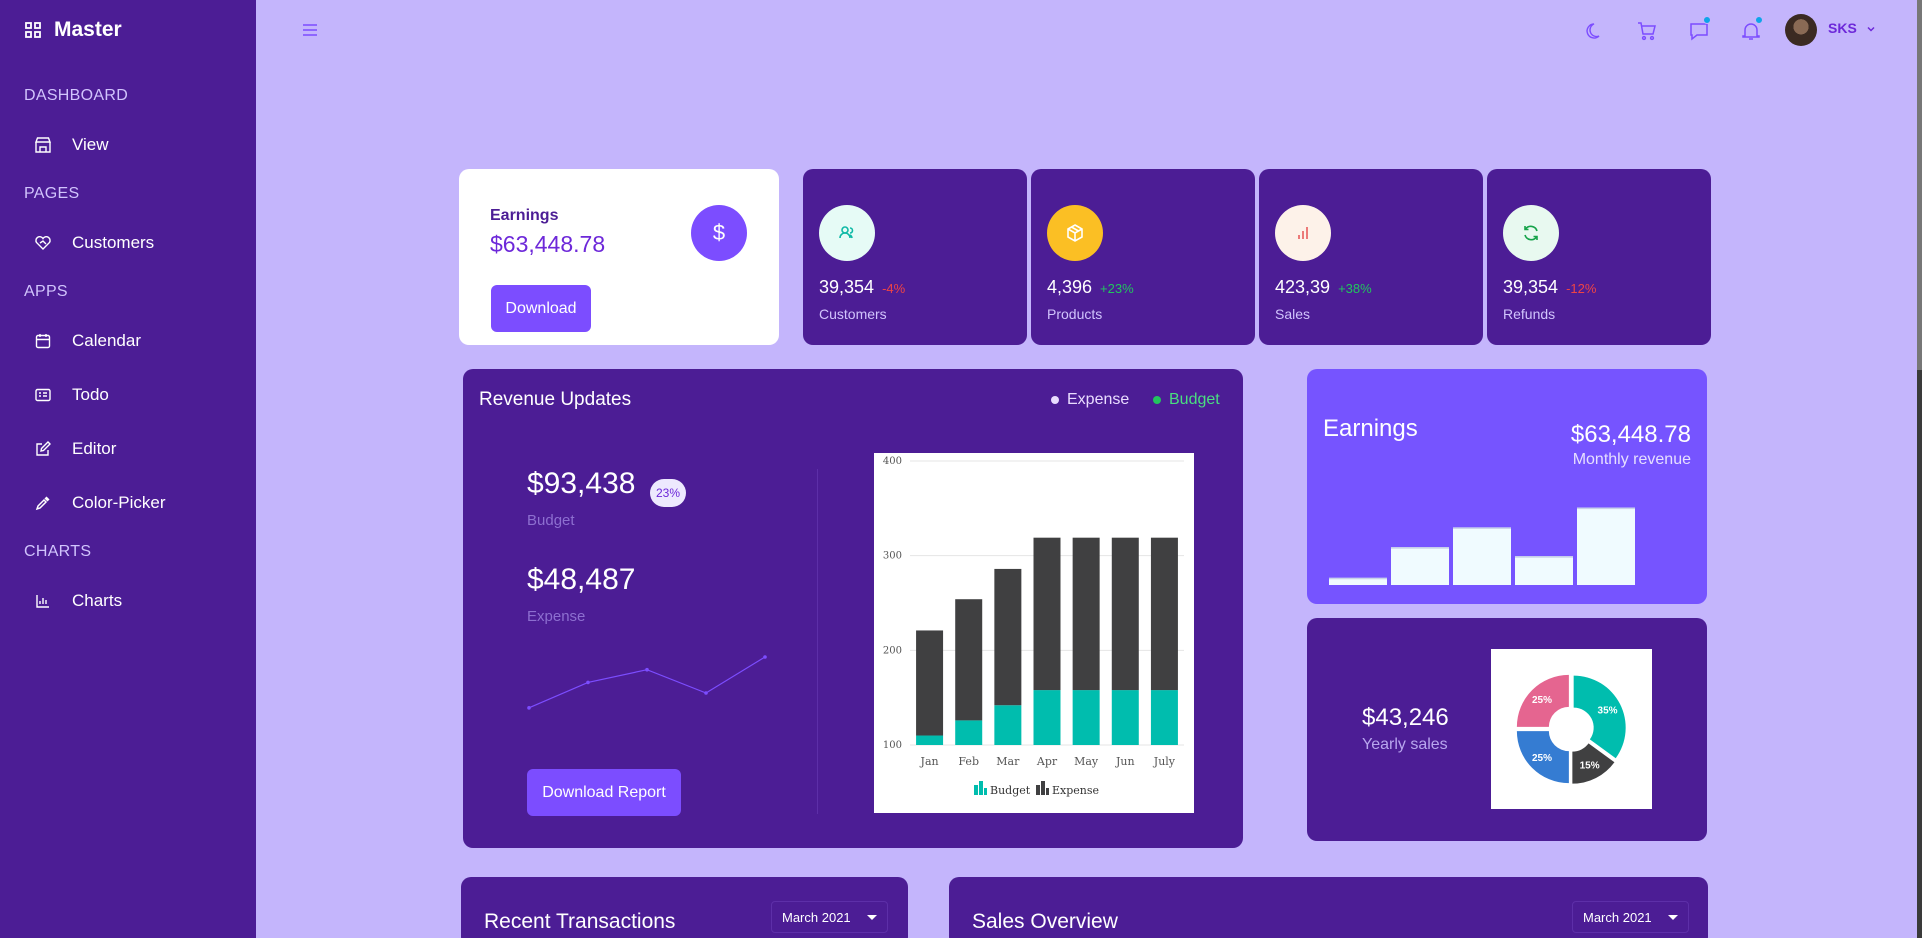 The image size is (1922, 938). What do you see at coordinates (1581, 288) in the screenshot?
I see `stat-change: -12%` at bounding box center [1581, 288].